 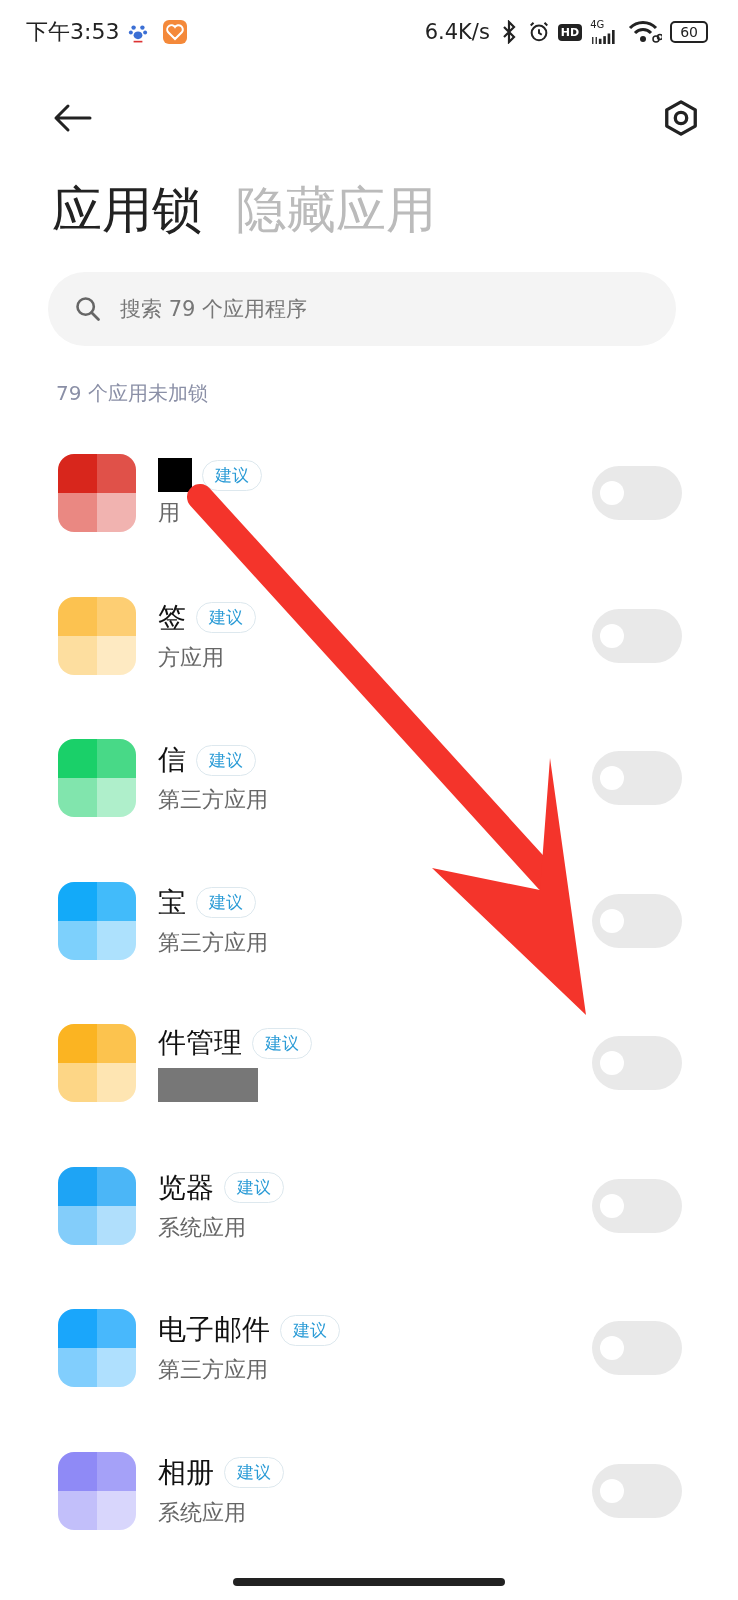 I want to click on app-type: 用, so click(x=169, y=513).